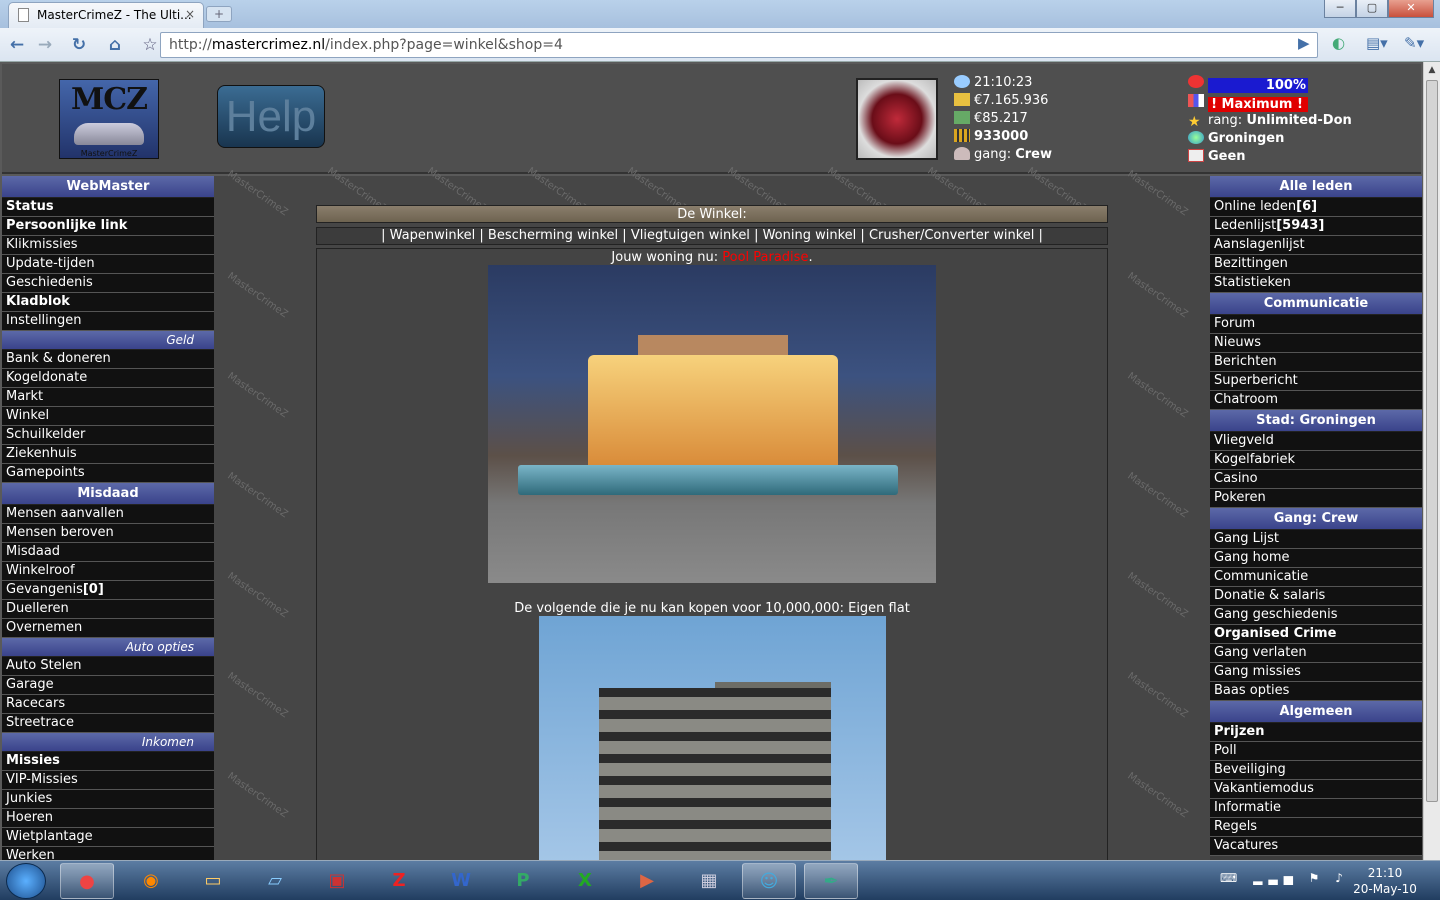 This screenshot has height=900, width=1440. What do you see at coordinates (1316, 400) in the screenshot?
I see `menu-item-chatroom: Chatroom` at bounding box center [1316, 400].